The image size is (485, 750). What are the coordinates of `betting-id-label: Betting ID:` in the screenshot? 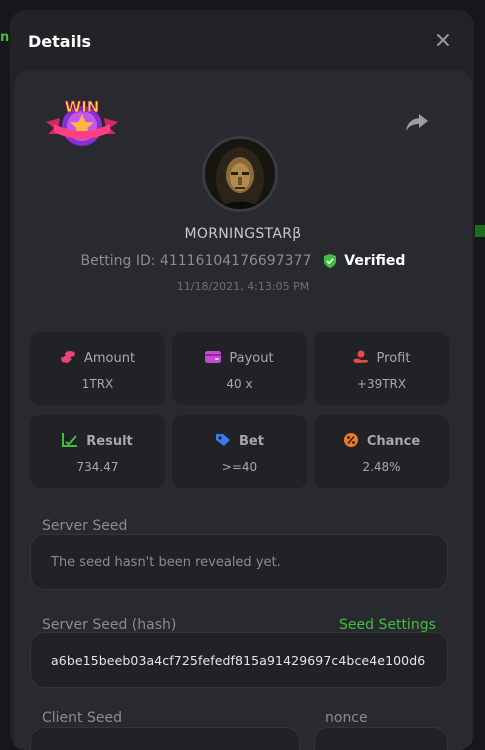 It's located at (118, 261).